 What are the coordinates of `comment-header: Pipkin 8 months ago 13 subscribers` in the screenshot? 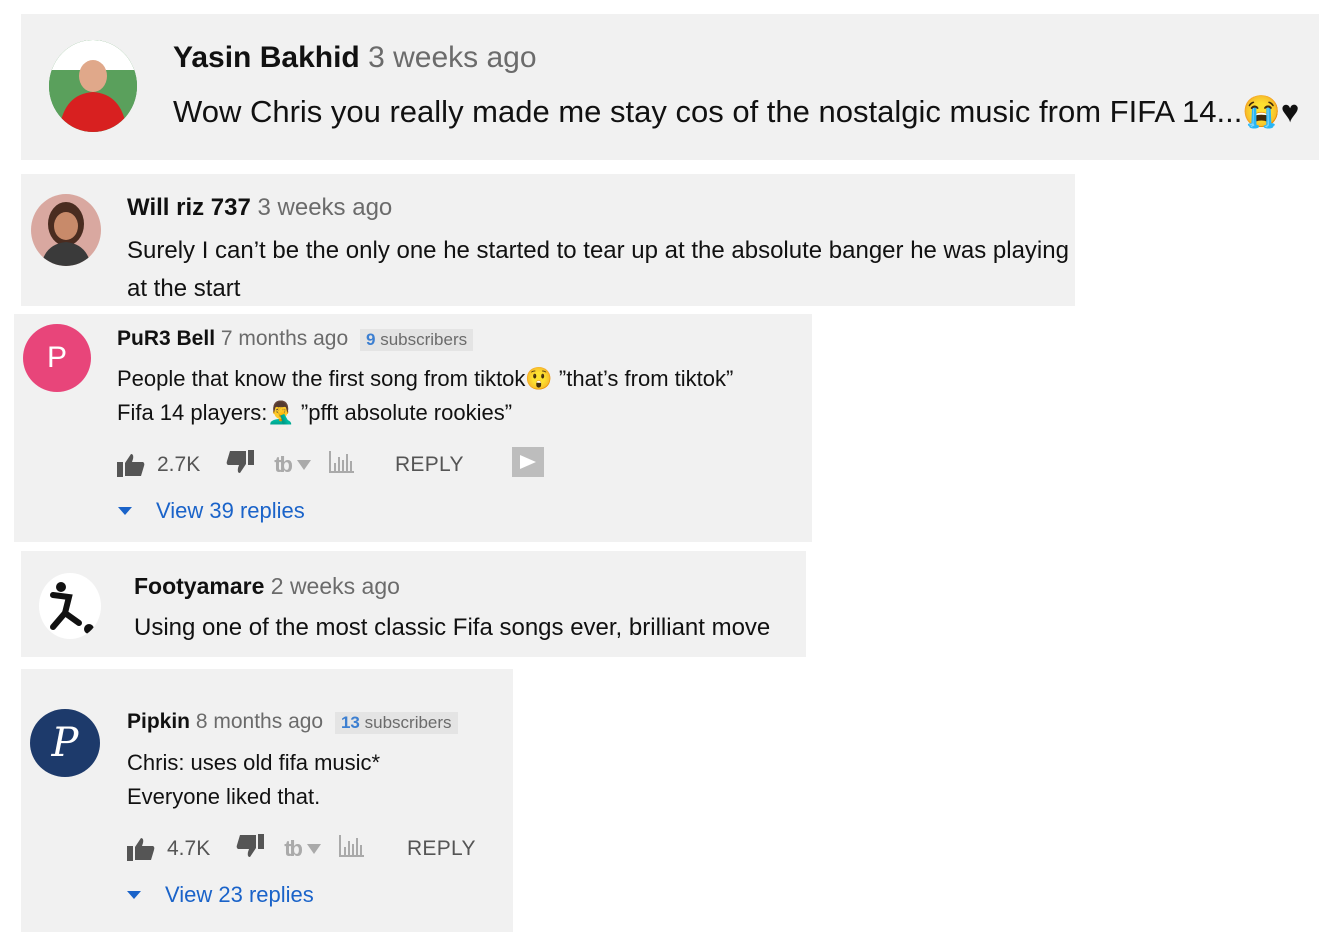 It's located at (292, 722).